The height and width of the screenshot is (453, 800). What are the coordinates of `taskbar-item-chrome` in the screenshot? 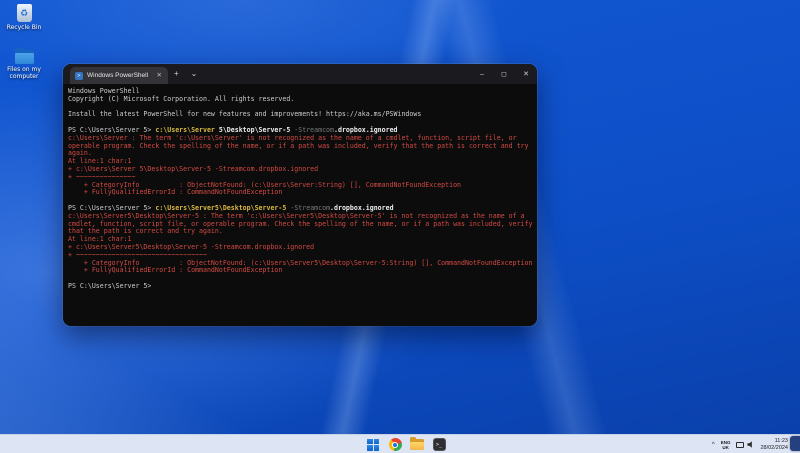 It's located at (395, 445).